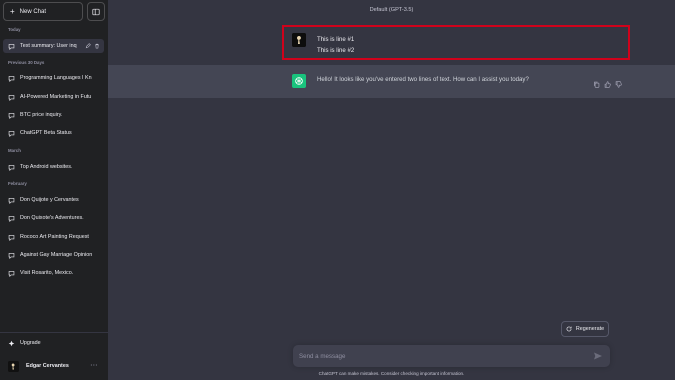  Describe the element at coordinates (598, 356) in the screenshot. I see `send-icon` at that location.